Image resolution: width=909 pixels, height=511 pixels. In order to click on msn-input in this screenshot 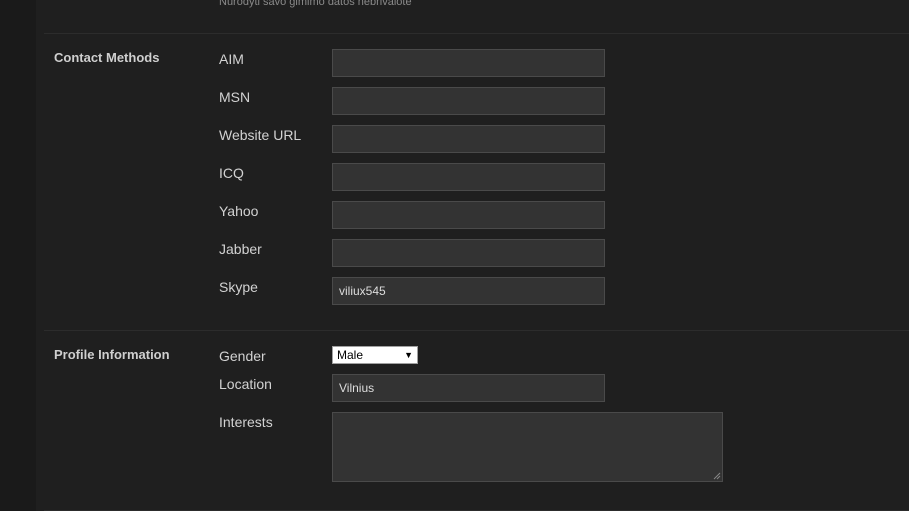, I will do `click(468, 101)`.